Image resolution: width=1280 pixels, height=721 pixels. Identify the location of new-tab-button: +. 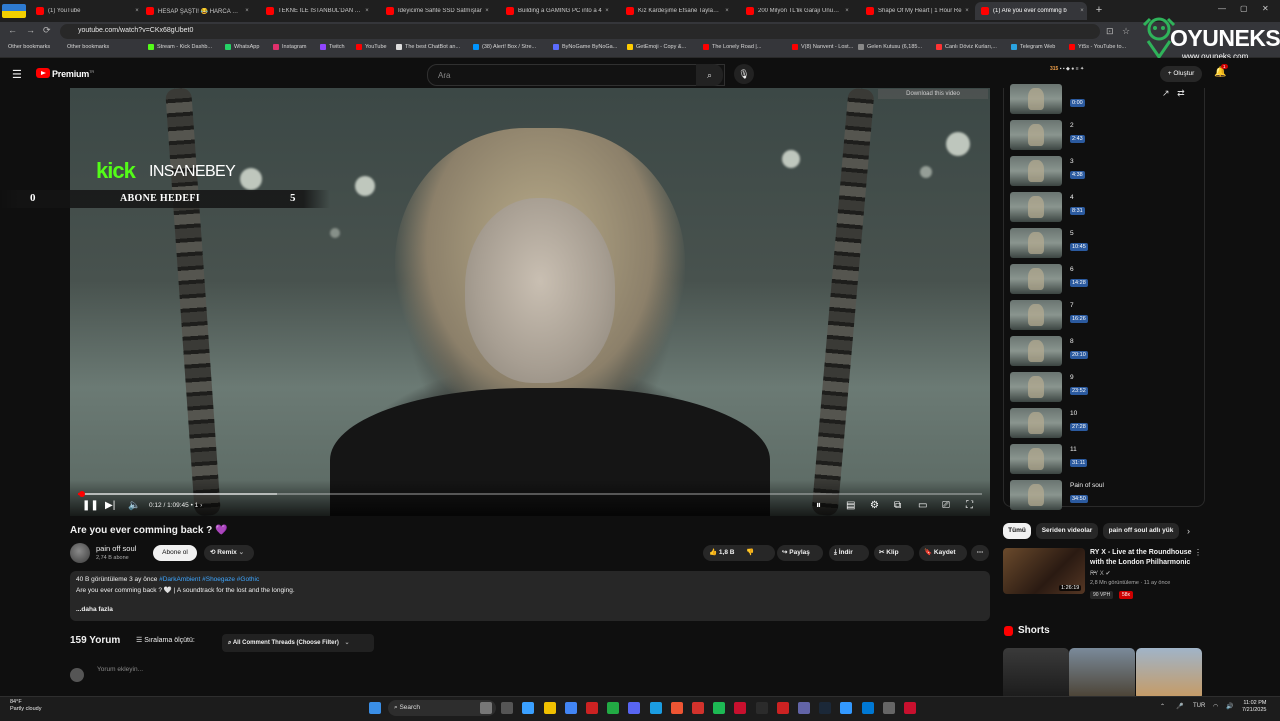
(1099, 10).